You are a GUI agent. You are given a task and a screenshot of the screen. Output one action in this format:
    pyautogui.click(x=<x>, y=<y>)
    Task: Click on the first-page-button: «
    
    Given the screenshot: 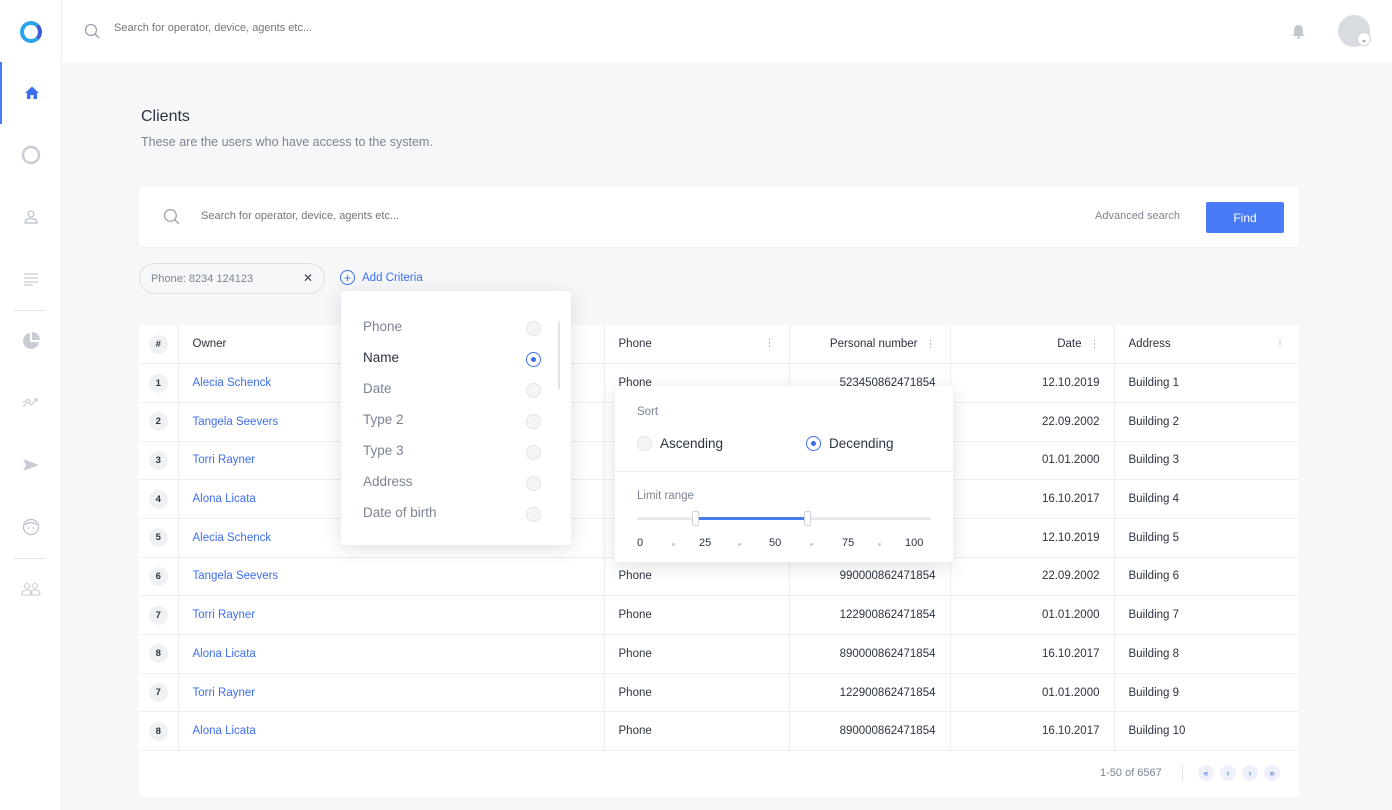 What is the action you would take?
    pyautogui.click(x=1206, y=773)
    